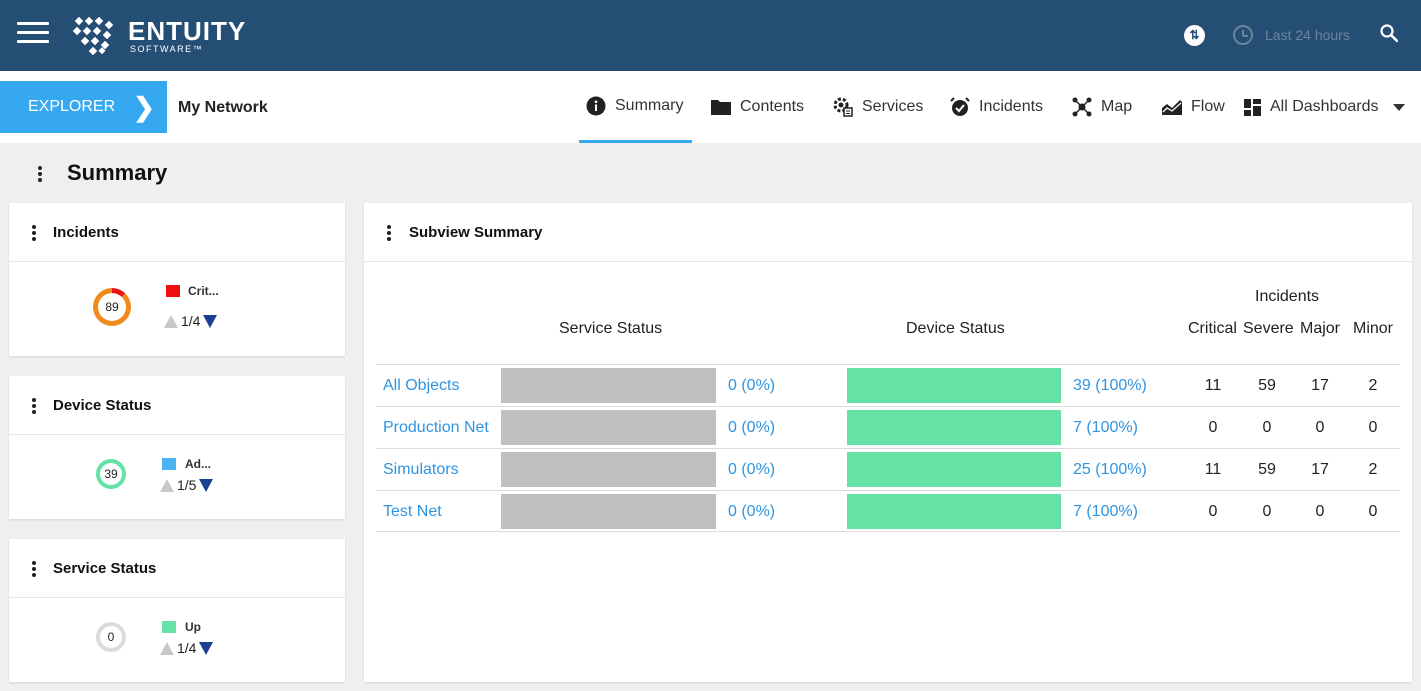  I want to click on clock-icon, so click(1243, 35).